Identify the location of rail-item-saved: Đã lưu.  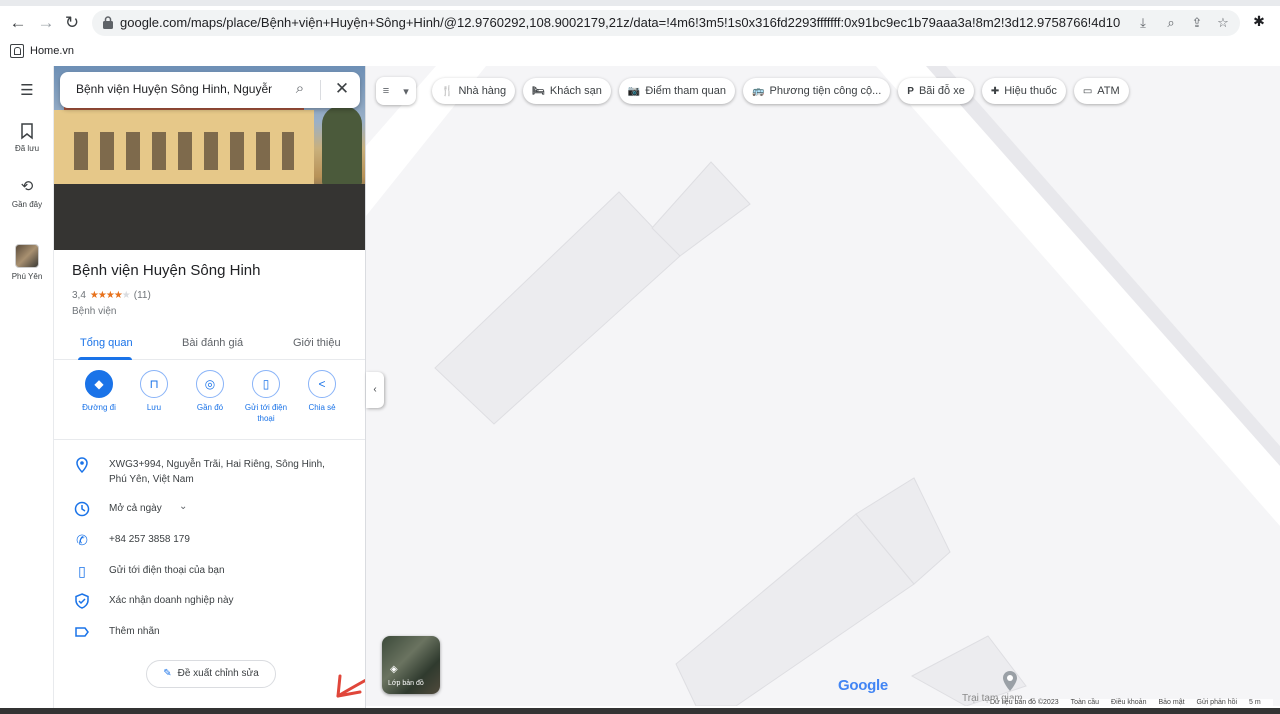
(27, 137).